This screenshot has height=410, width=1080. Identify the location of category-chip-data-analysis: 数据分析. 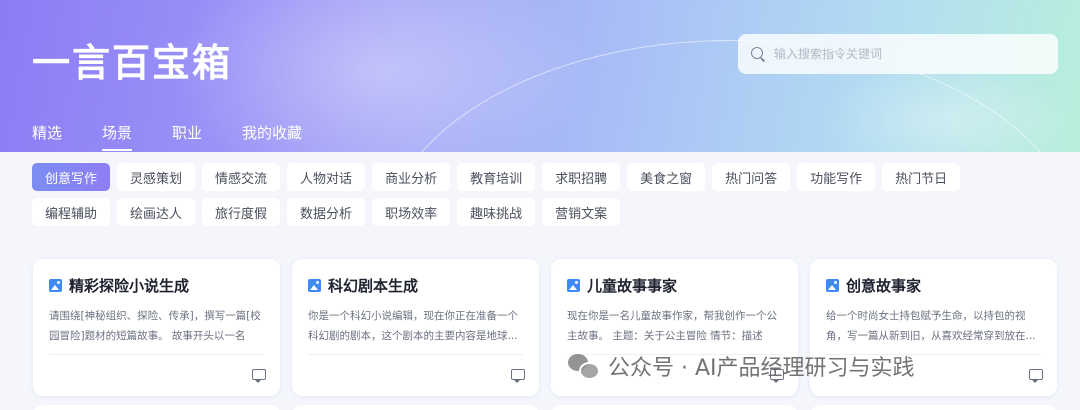
(326, 212).